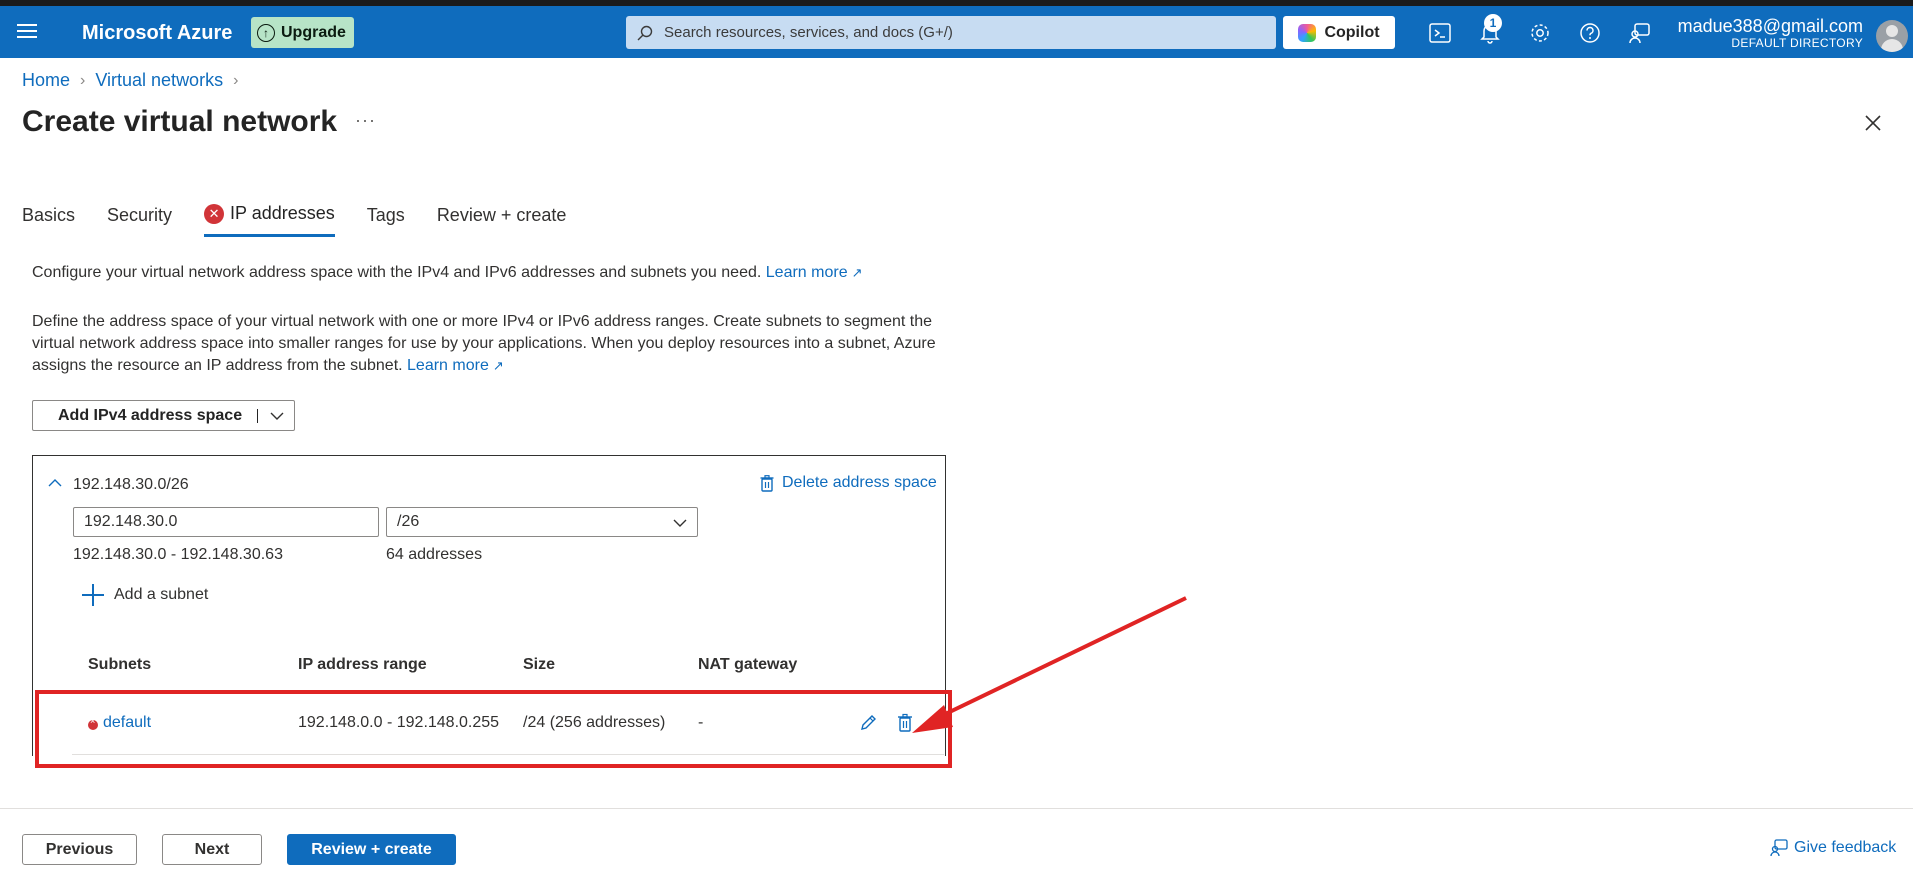 The image size is (1913, 883). Describe the element at coordinates (362, 664) in the screenshot. I see `column-header-ip-range: IP address range` at that location.